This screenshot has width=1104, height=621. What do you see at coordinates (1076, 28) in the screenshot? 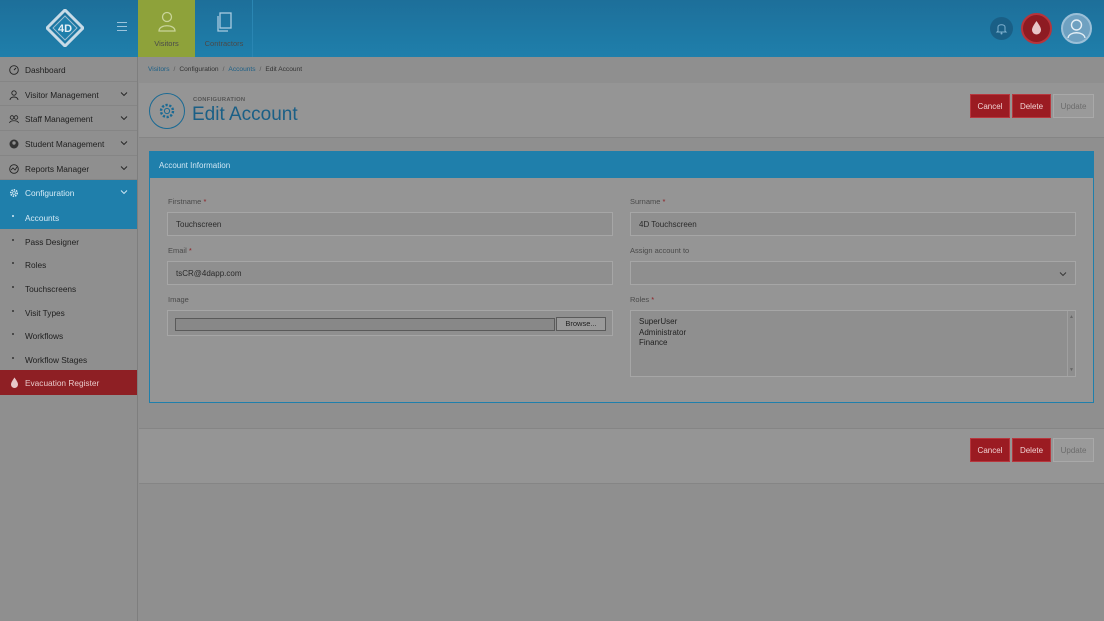
I see `user-avatar-icon` at bounding box center [1076, 28].